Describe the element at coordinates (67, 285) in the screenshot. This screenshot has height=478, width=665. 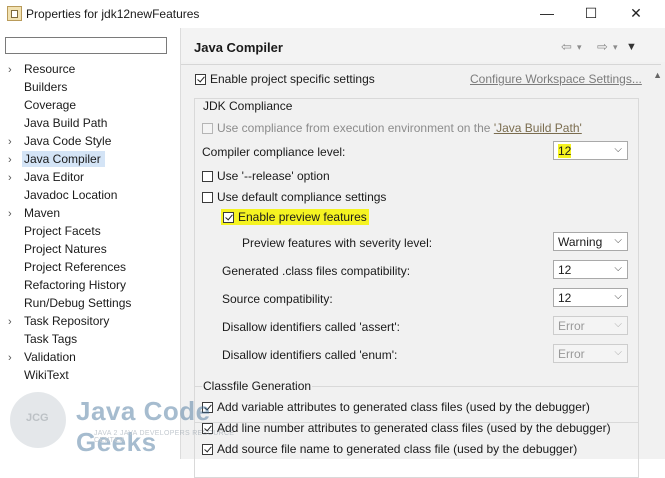
I see `sidebar-item-refactoring-history: Refactoring History` at that location.